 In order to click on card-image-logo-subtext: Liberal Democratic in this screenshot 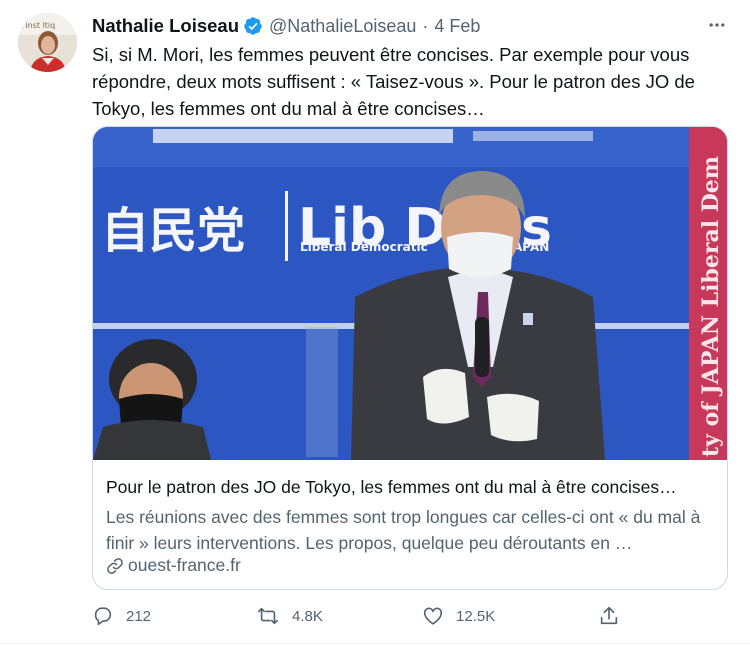, I will do `click(364, 247)`.